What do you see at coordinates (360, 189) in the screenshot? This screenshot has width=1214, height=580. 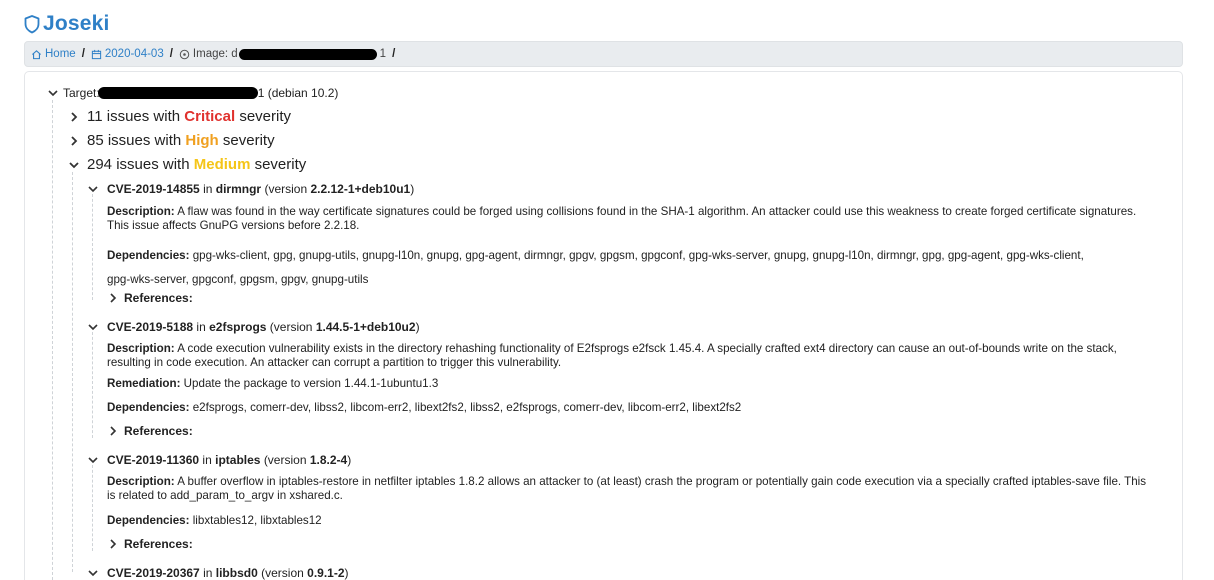 I see `cve-version: 2.2.12-1+deb10u1` at bounding box center [360, 189].